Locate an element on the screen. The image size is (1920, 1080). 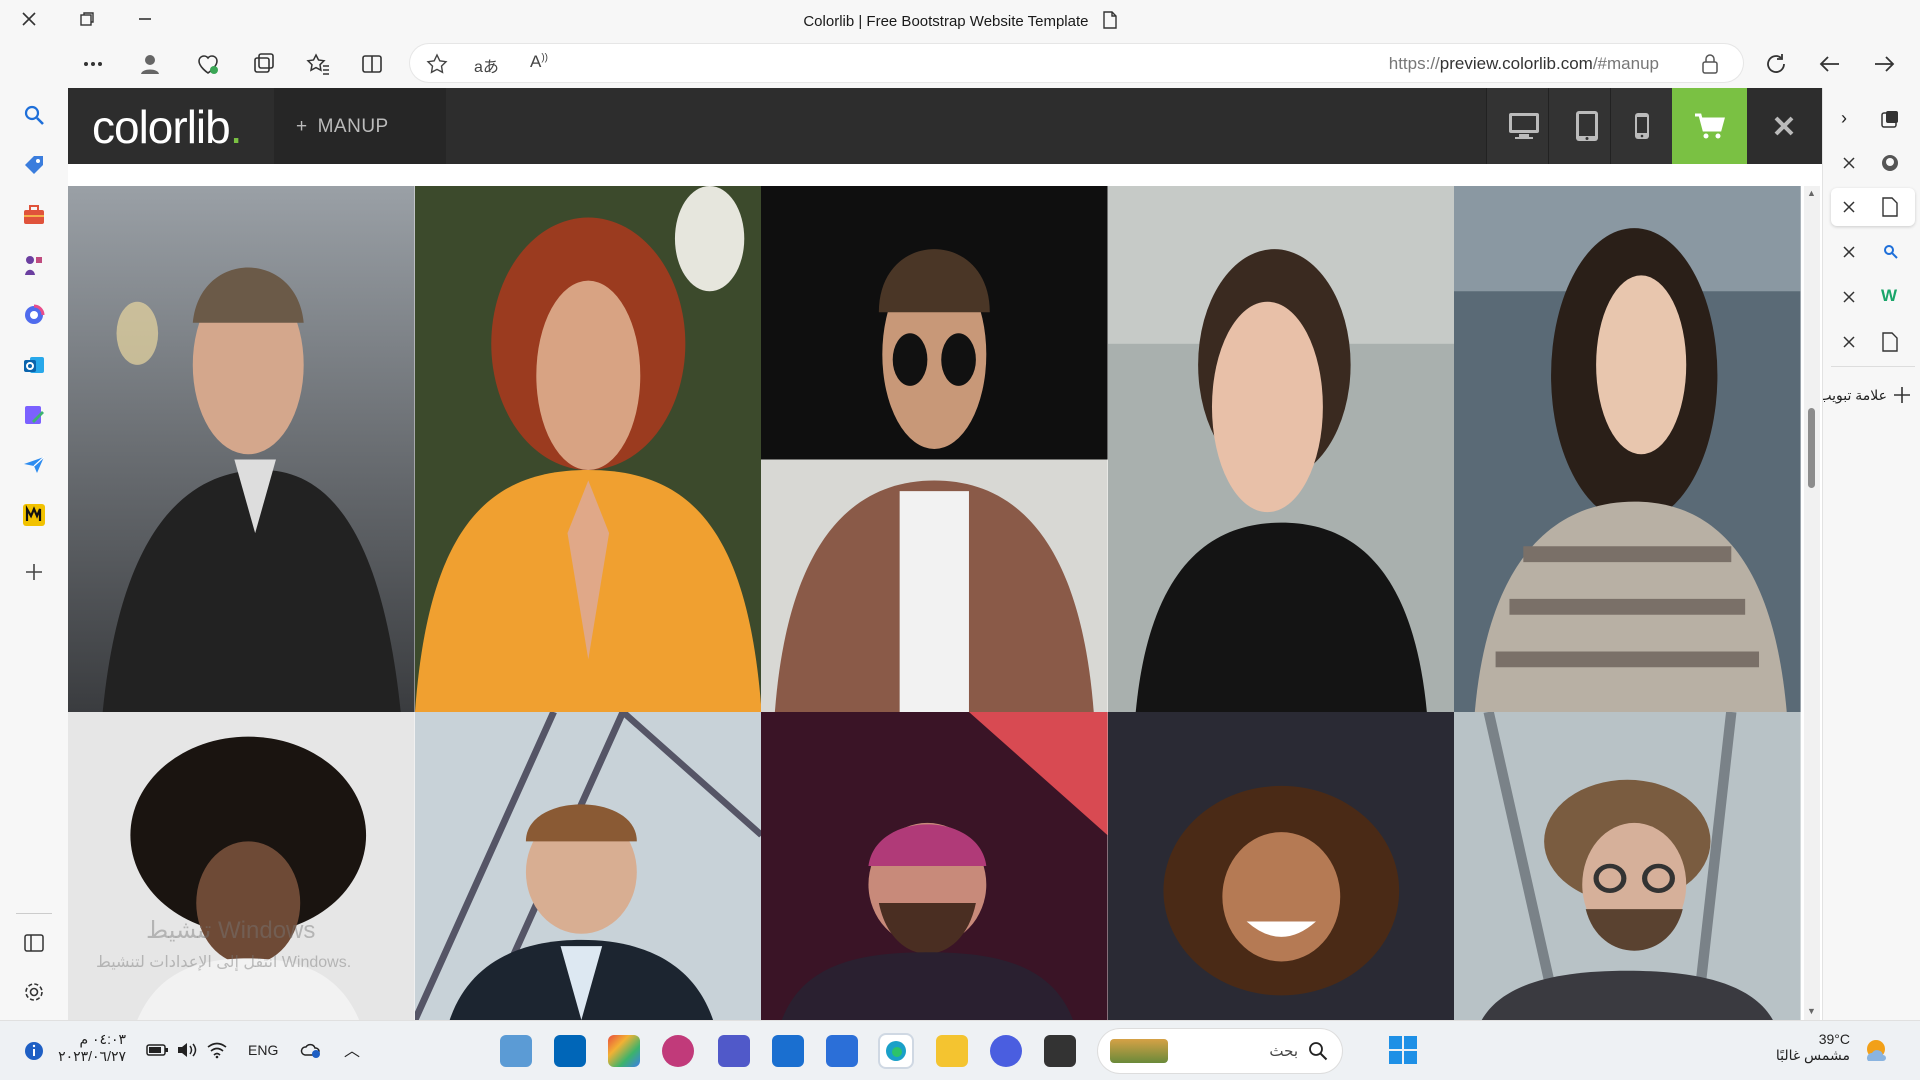
windows-start-icon is located at coordinates (1403, 1050).